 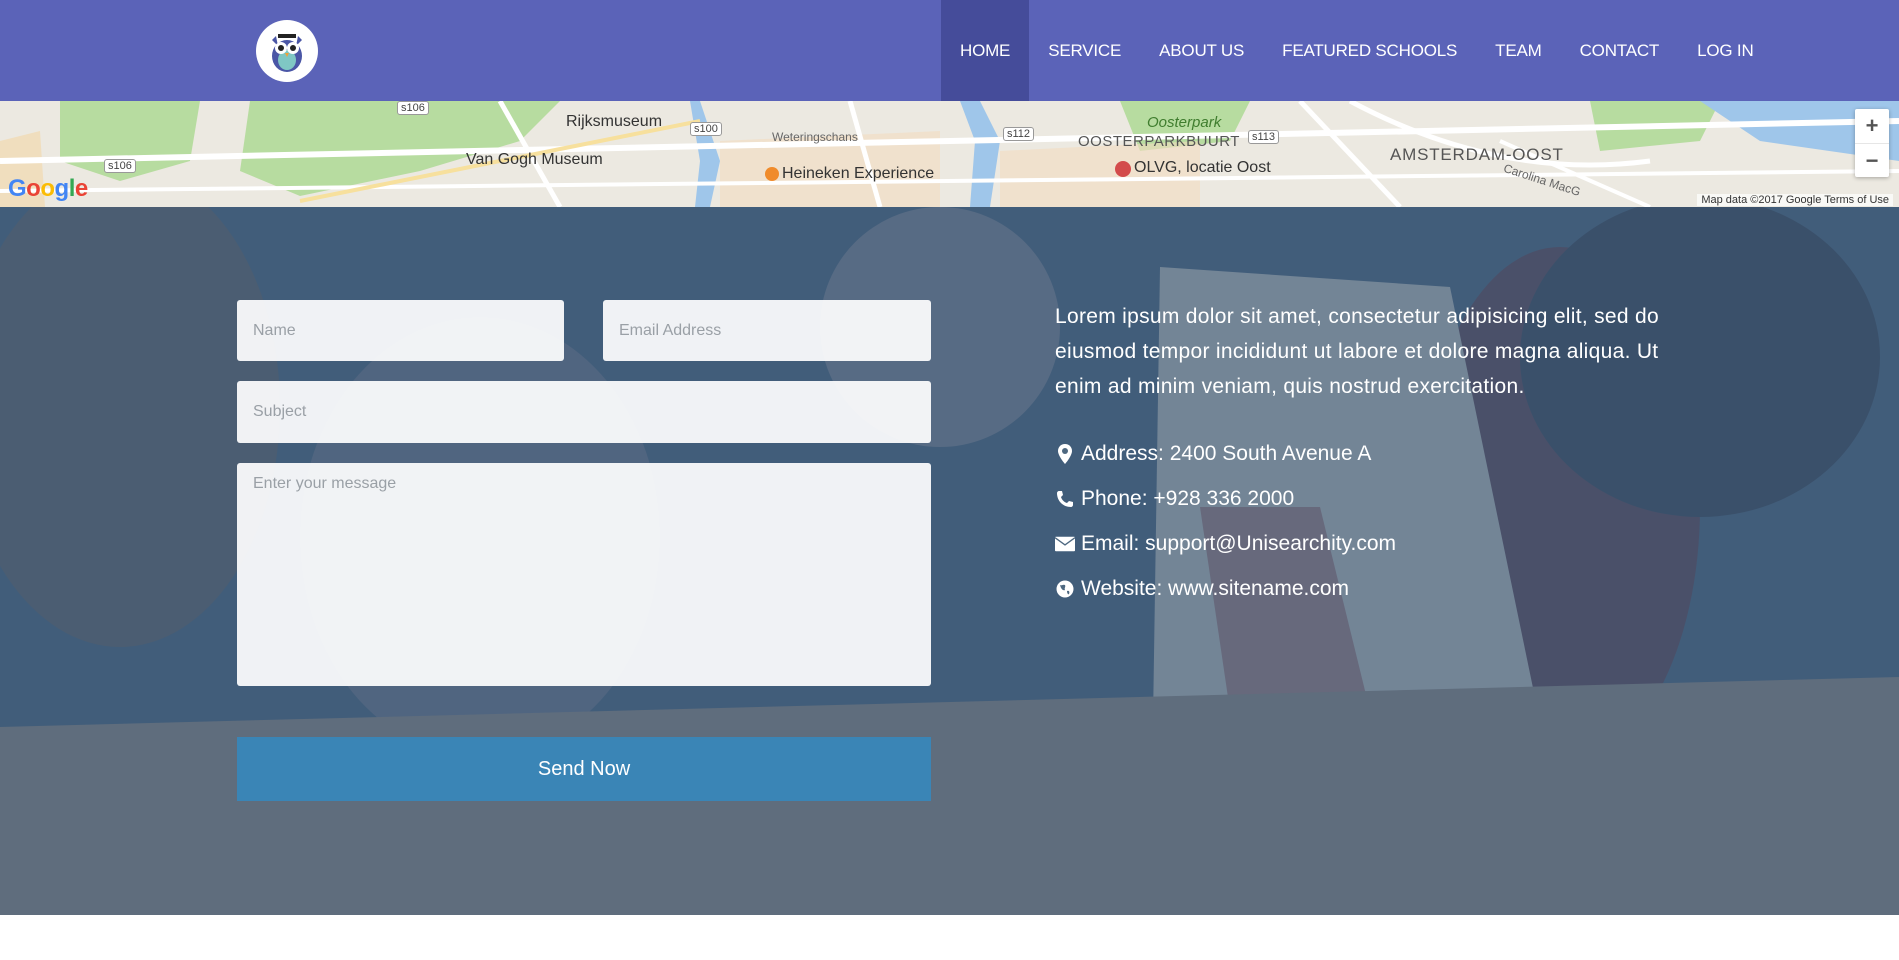 I want to click on nav-service: SERVICE, so click(x=1084, y=50).